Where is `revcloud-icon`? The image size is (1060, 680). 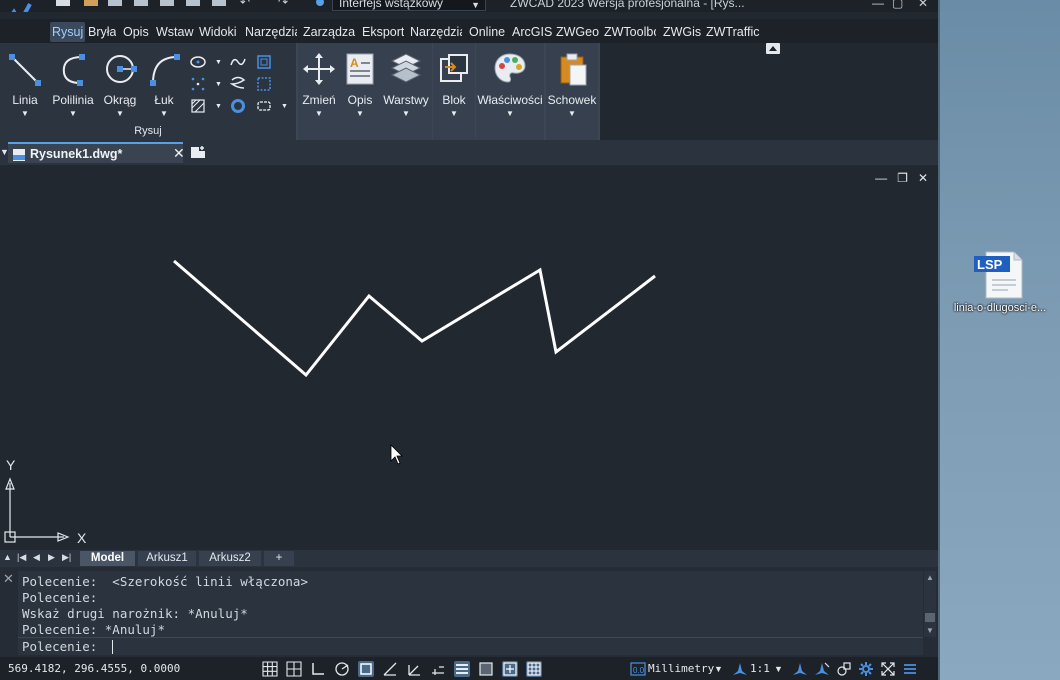 revcloud-icon is located at coordinates (264, 106).